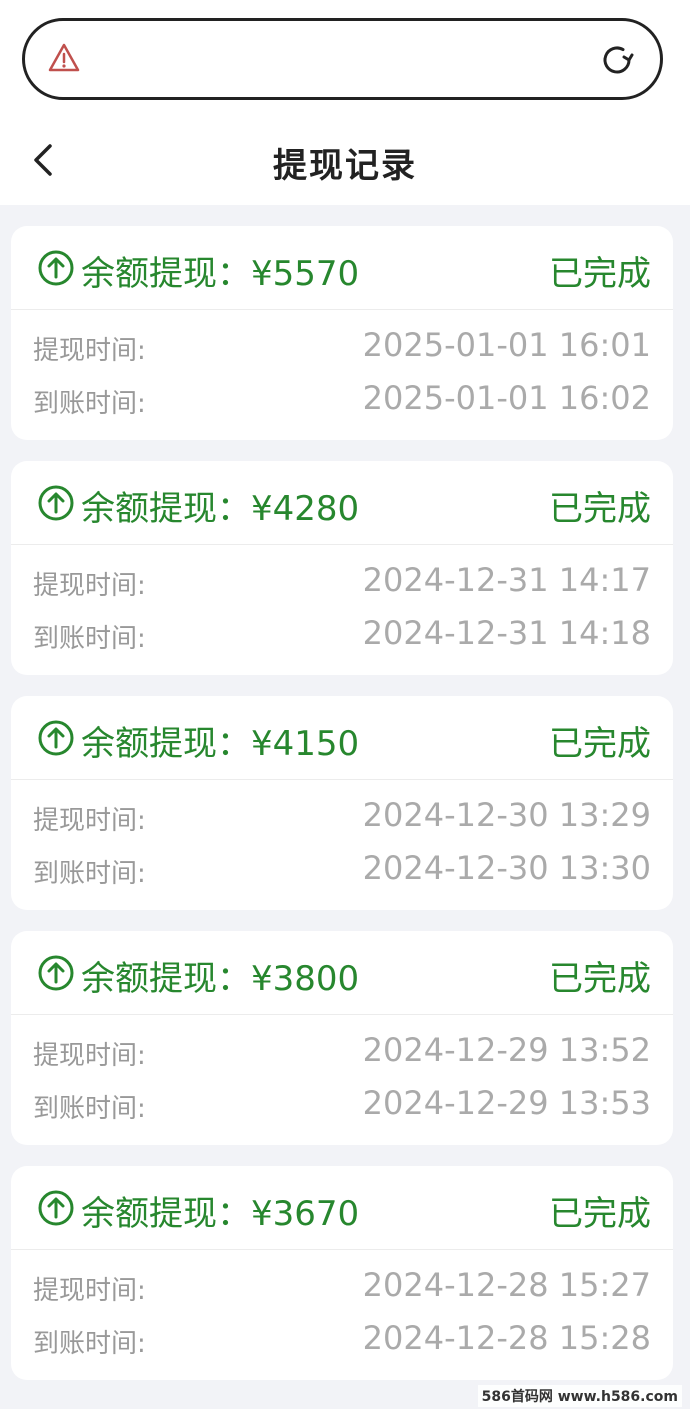 The width and height of the screenshot is (690, 1409). I want to click on browser-address-bar, so click(342, 59).